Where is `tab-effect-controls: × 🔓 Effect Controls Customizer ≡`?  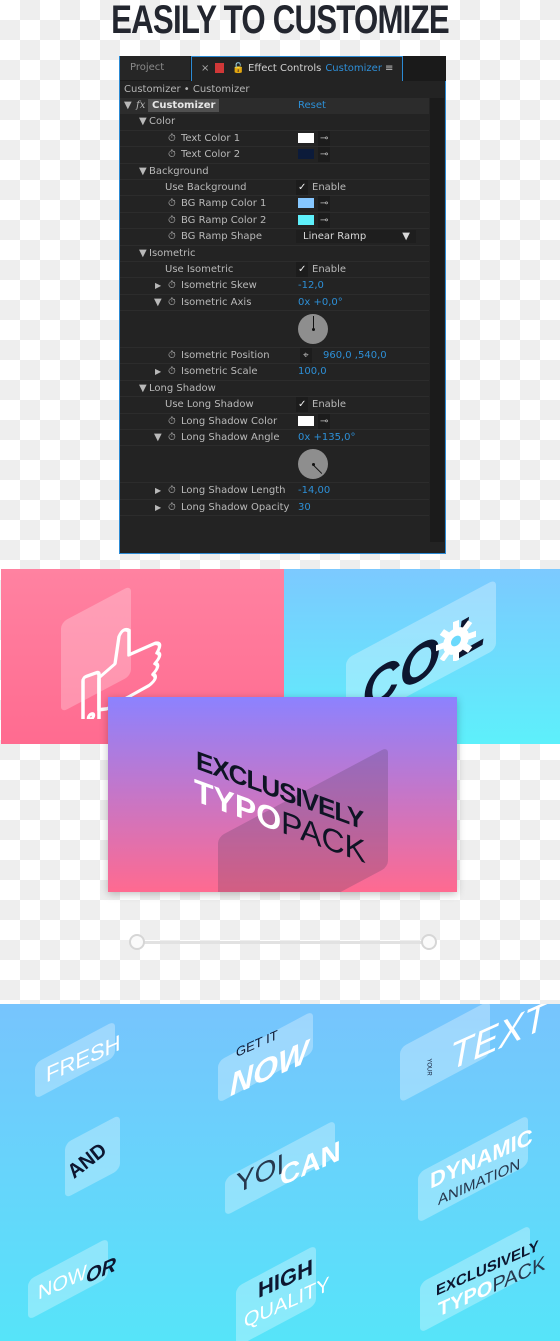 tab-effect-controls: × 🔓 Effect Controls Customizer ≡ is located at coordinates (297, 68).